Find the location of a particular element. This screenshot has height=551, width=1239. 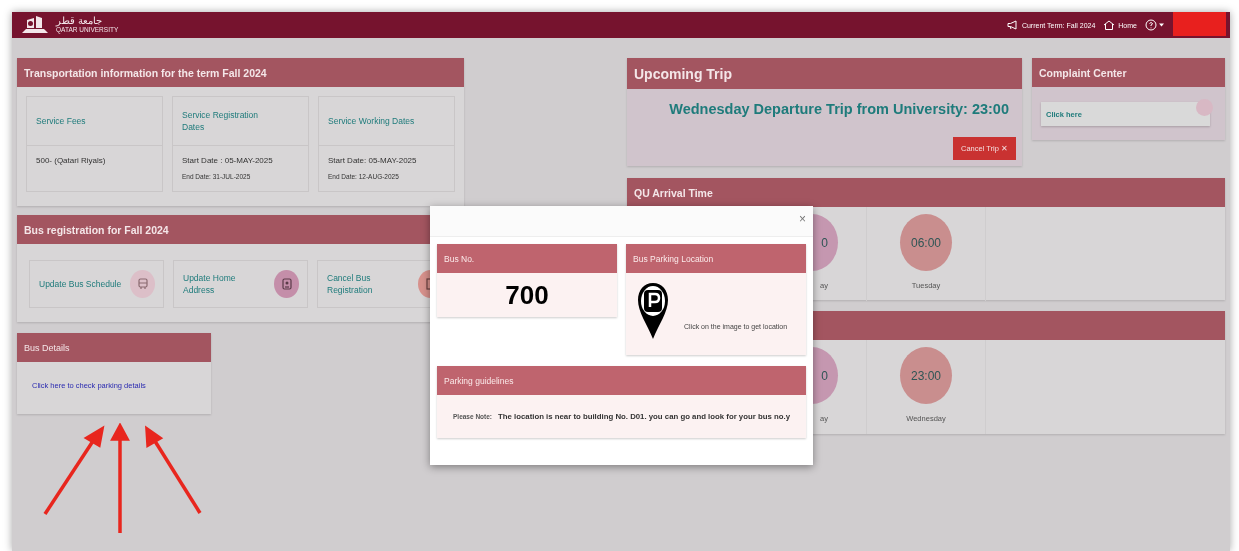

card-heading: Service Registration Dates is located at coordinates (221, 121).